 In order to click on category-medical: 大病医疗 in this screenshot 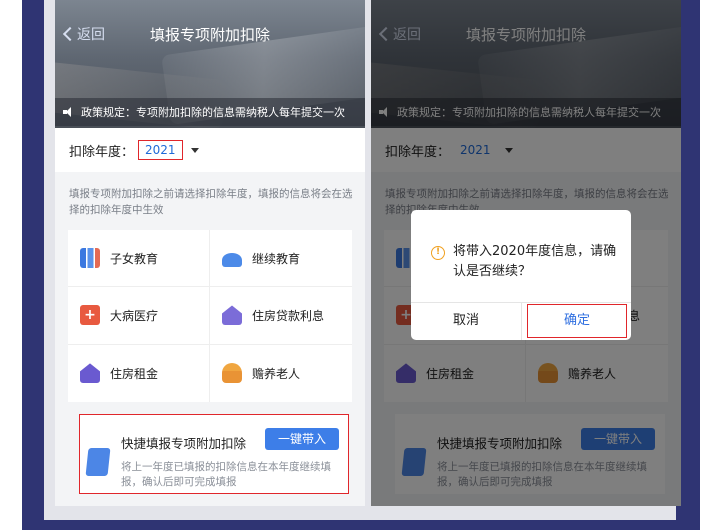, I will do `click(139, 316)`.